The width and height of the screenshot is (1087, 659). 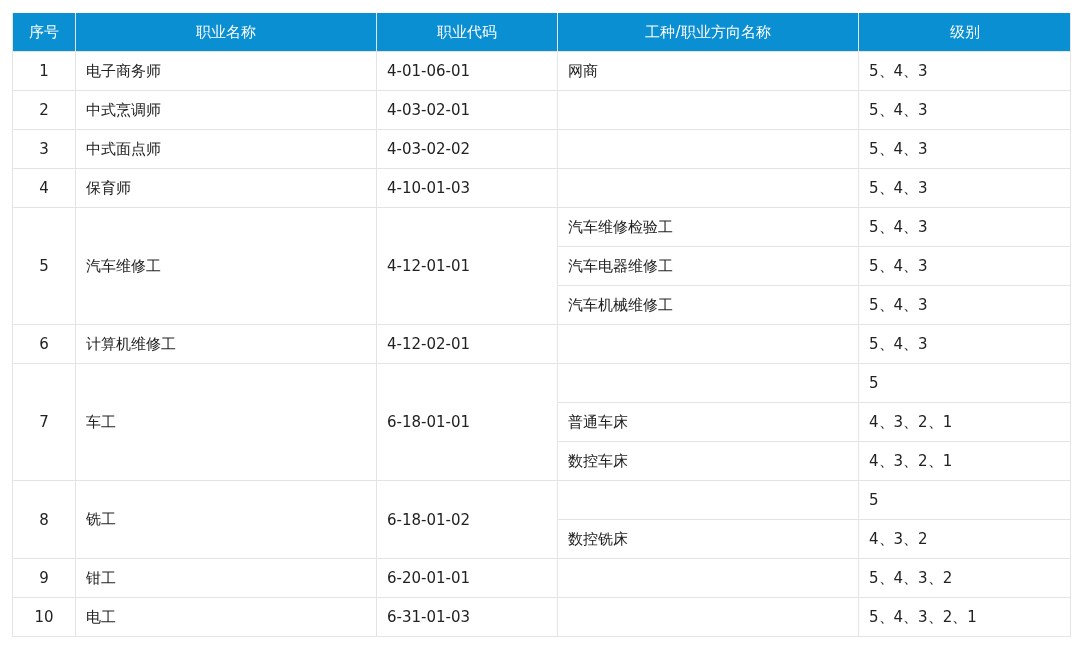 What do you see at coordinates (467, 617) in the screenshot?
I see `table-cell: 6-31-01-03` at bounding box center [467, 617].